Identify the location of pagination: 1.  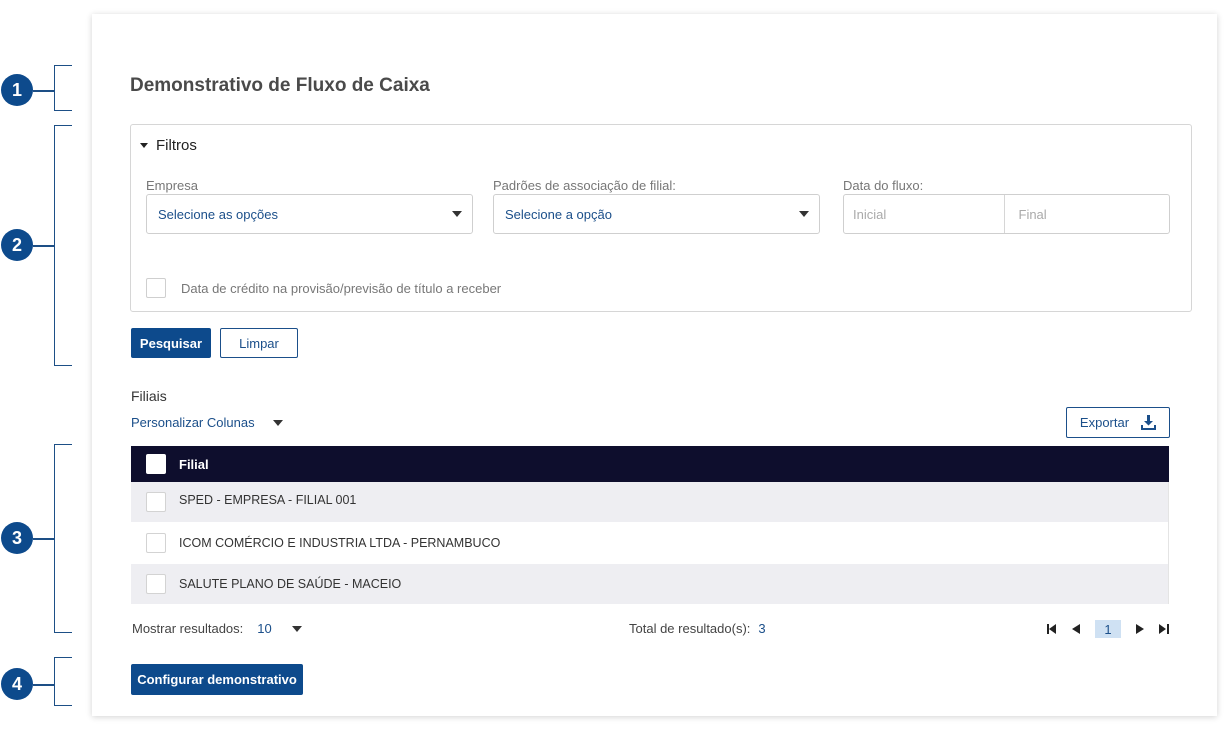
(1108, 629).